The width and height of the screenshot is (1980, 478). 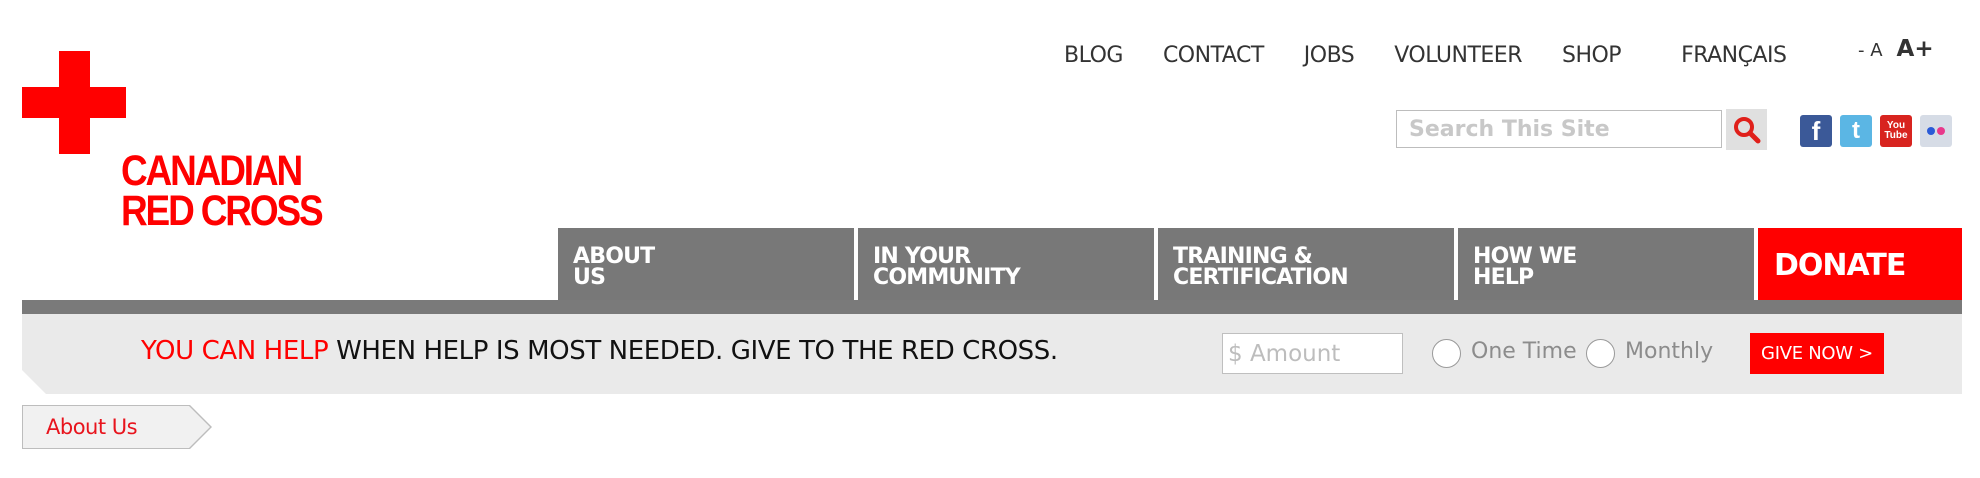 What do you see at coordinates (1213, 55) in the screenshot?
I see `nav-link-contact: CONTACT` at bounding box center [1213, 55].